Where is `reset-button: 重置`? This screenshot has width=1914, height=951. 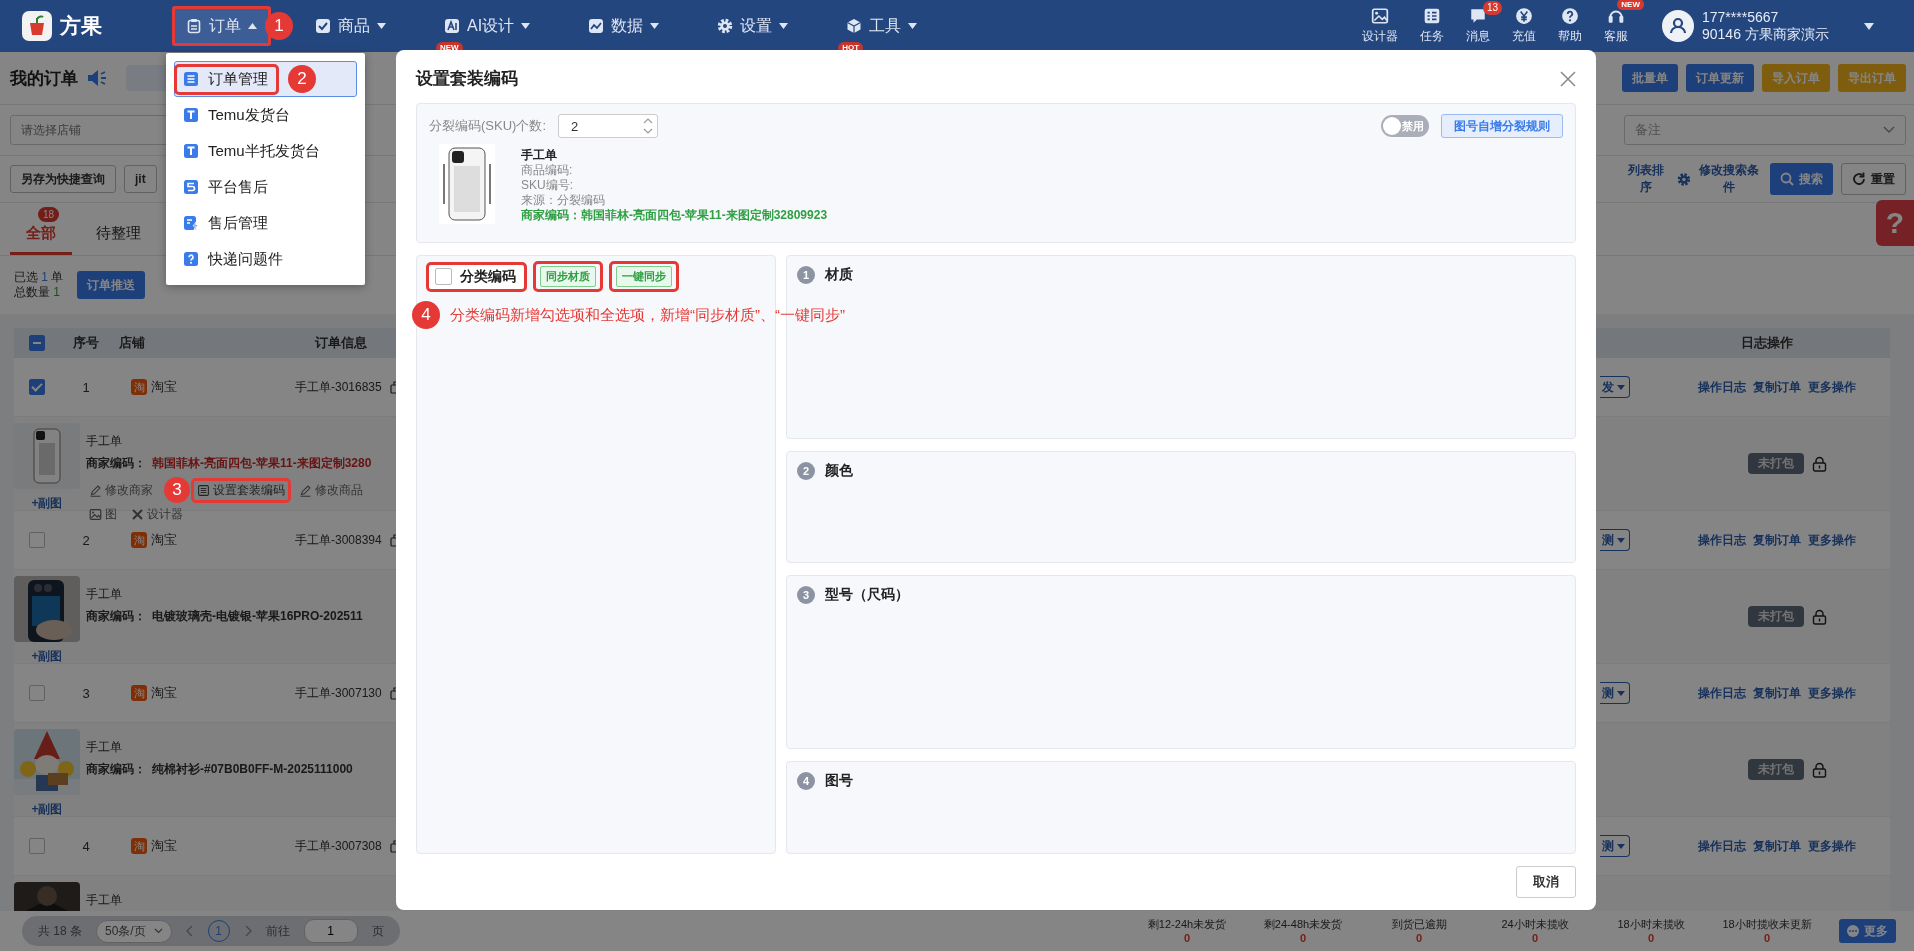
reset-button: 重置 is located at coordinates (1873, 179).